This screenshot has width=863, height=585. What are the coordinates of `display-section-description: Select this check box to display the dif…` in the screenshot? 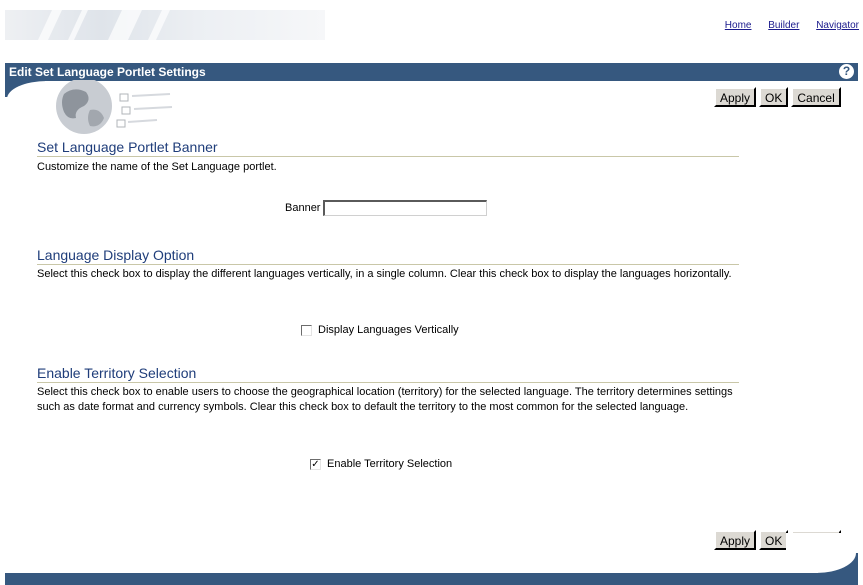 It's located at (384, 274).